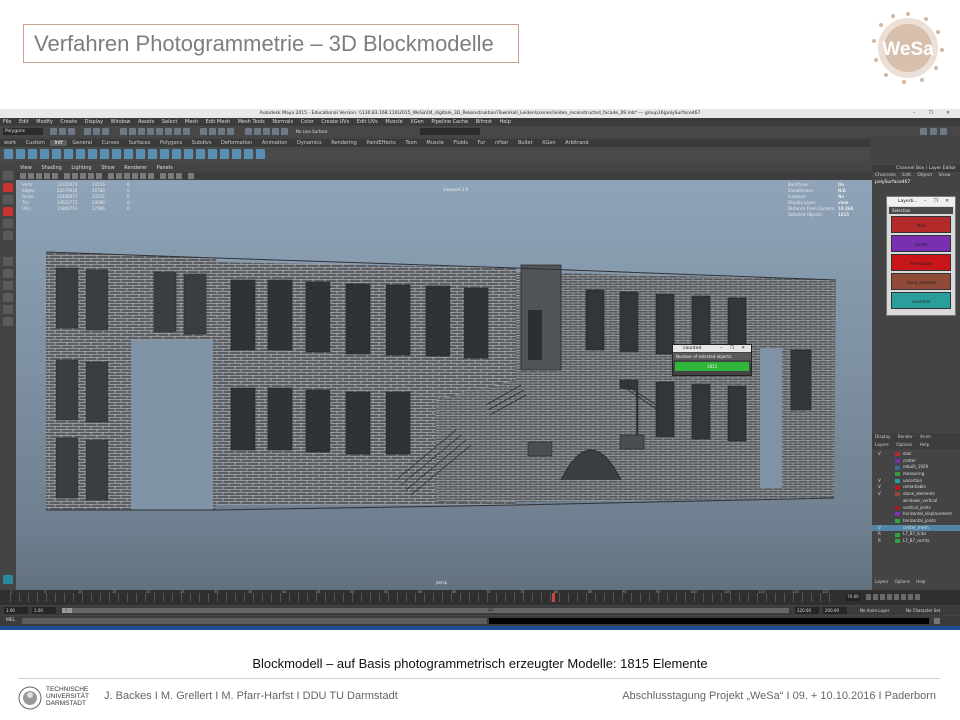 The height and width of the screenshot is (720, 960). I want to click on xray-icon, so click(163, 176).